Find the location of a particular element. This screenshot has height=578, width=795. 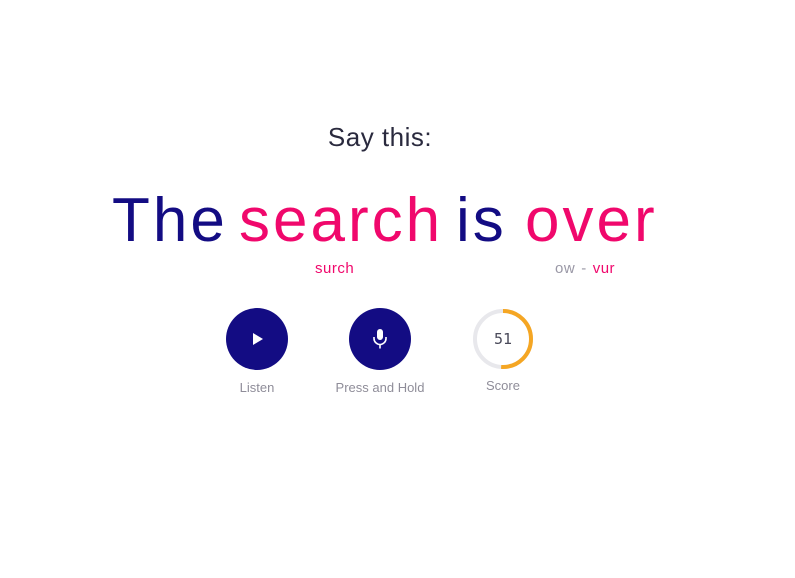

listen-label: Listen is located at coordinates (257, 387).